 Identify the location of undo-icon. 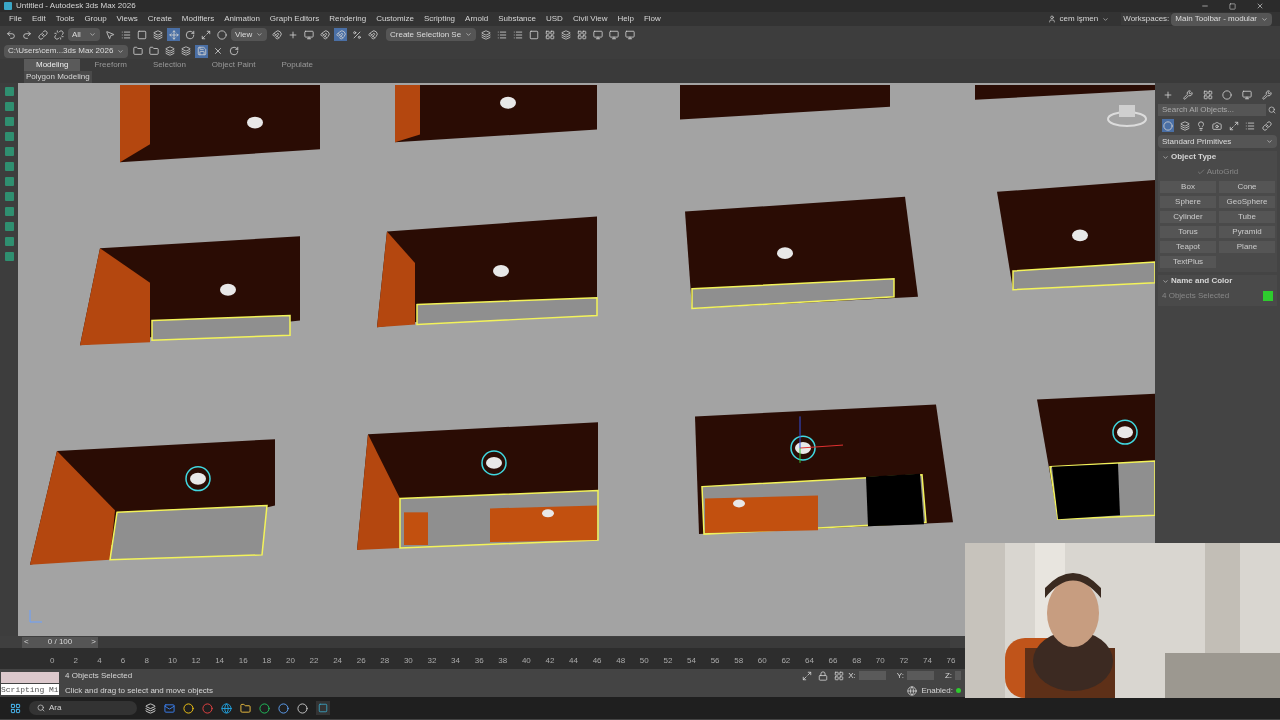
(10, 34).